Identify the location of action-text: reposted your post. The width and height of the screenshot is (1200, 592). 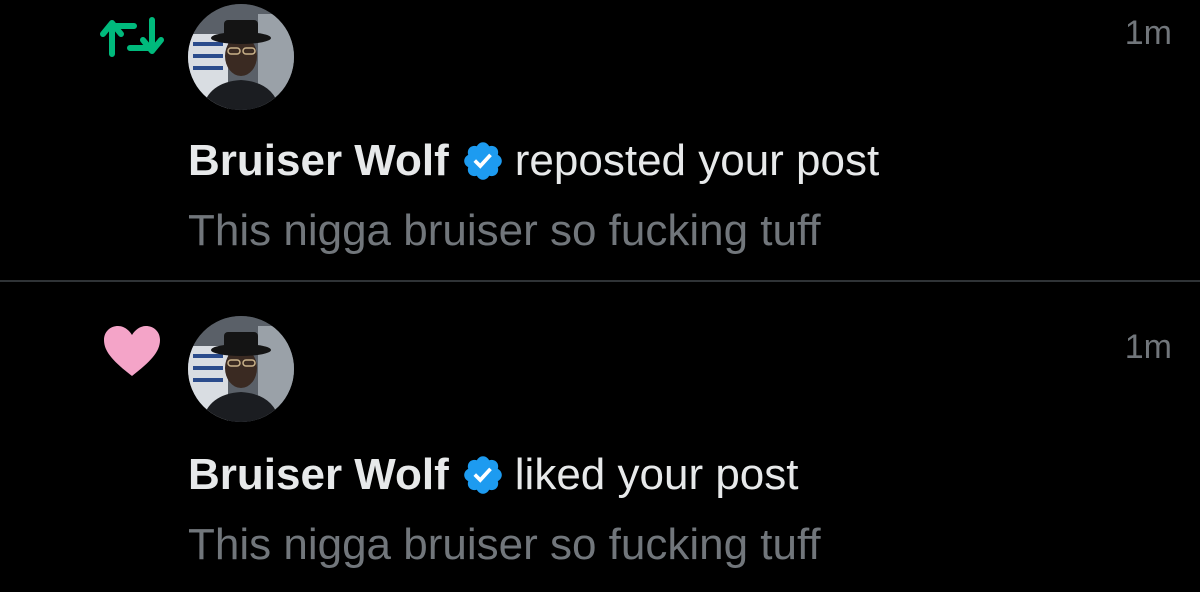
(697, 160).